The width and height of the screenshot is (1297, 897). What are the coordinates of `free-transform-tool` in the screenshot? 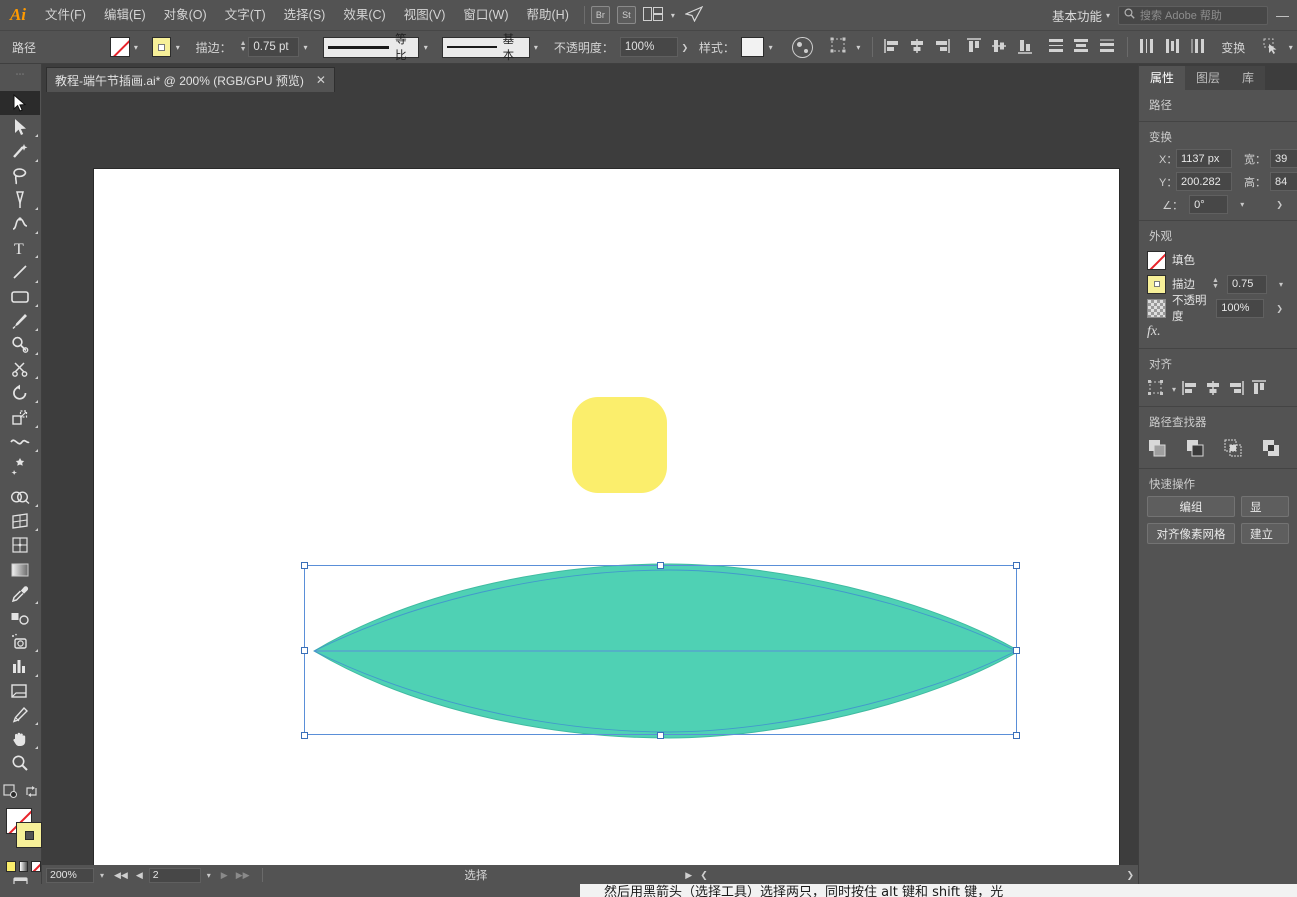 It's located at (20, 466).